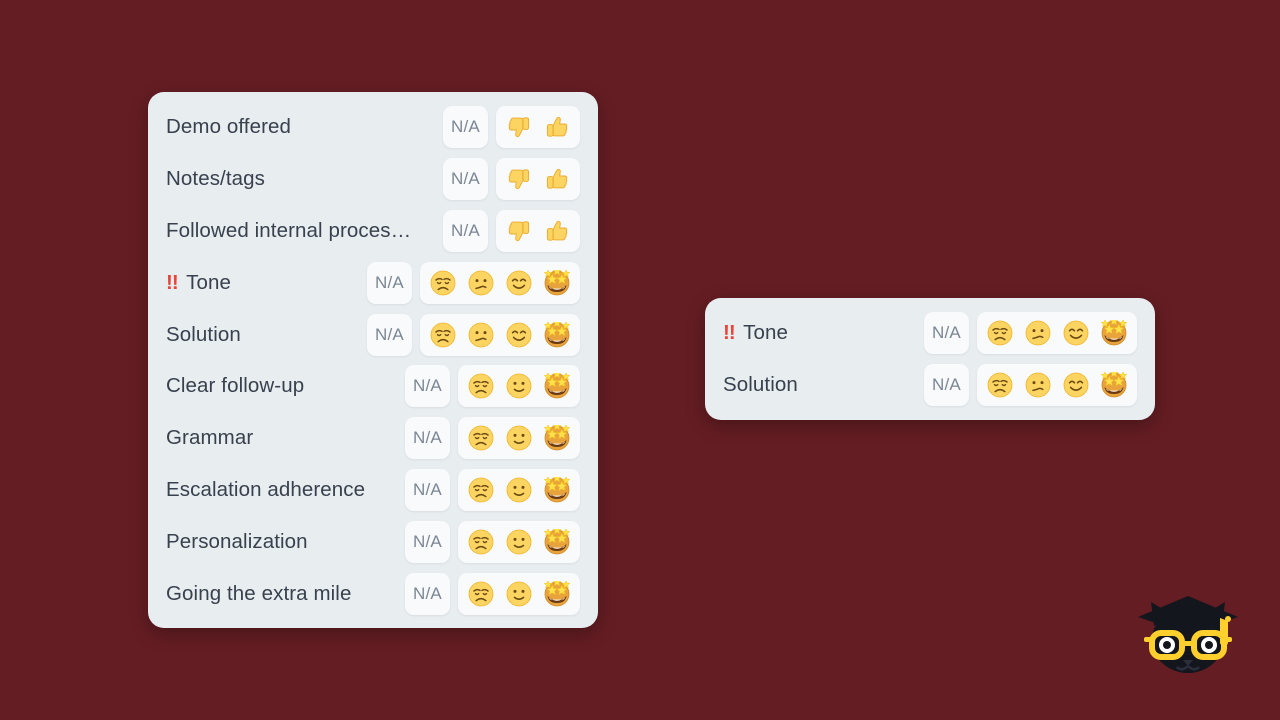  Describe the element at coordinates (285, 438) in the screenshot. I see `row-label: Grammar` at that location.